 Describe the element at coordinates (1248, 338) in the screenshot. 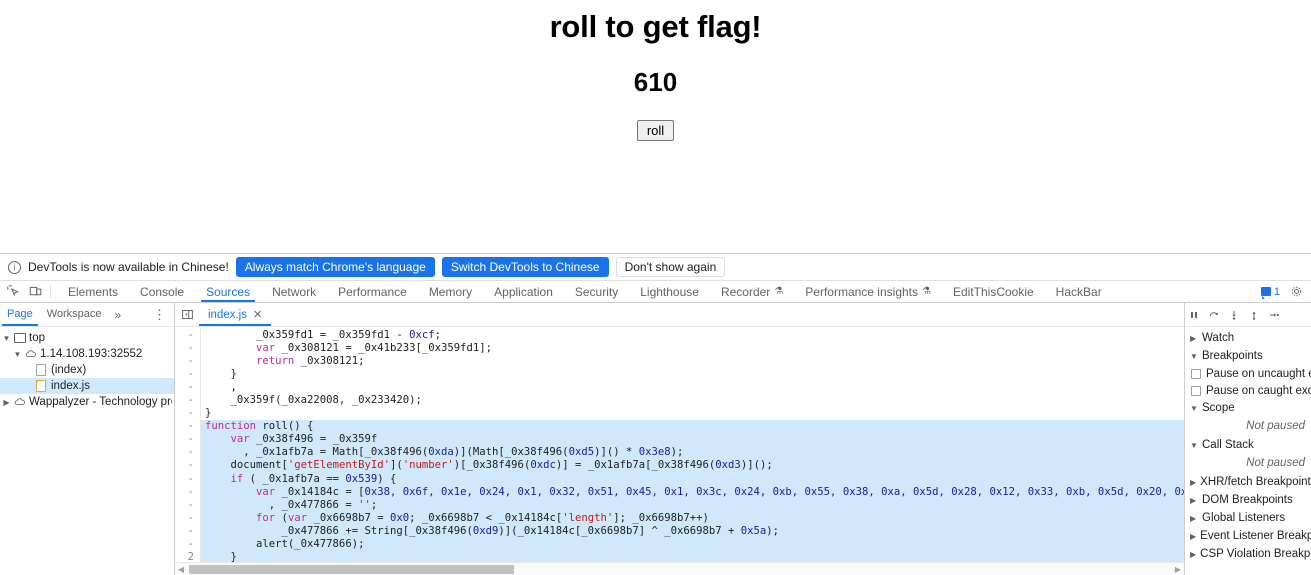

I see `section-watch: ▶ Watch` at that location.